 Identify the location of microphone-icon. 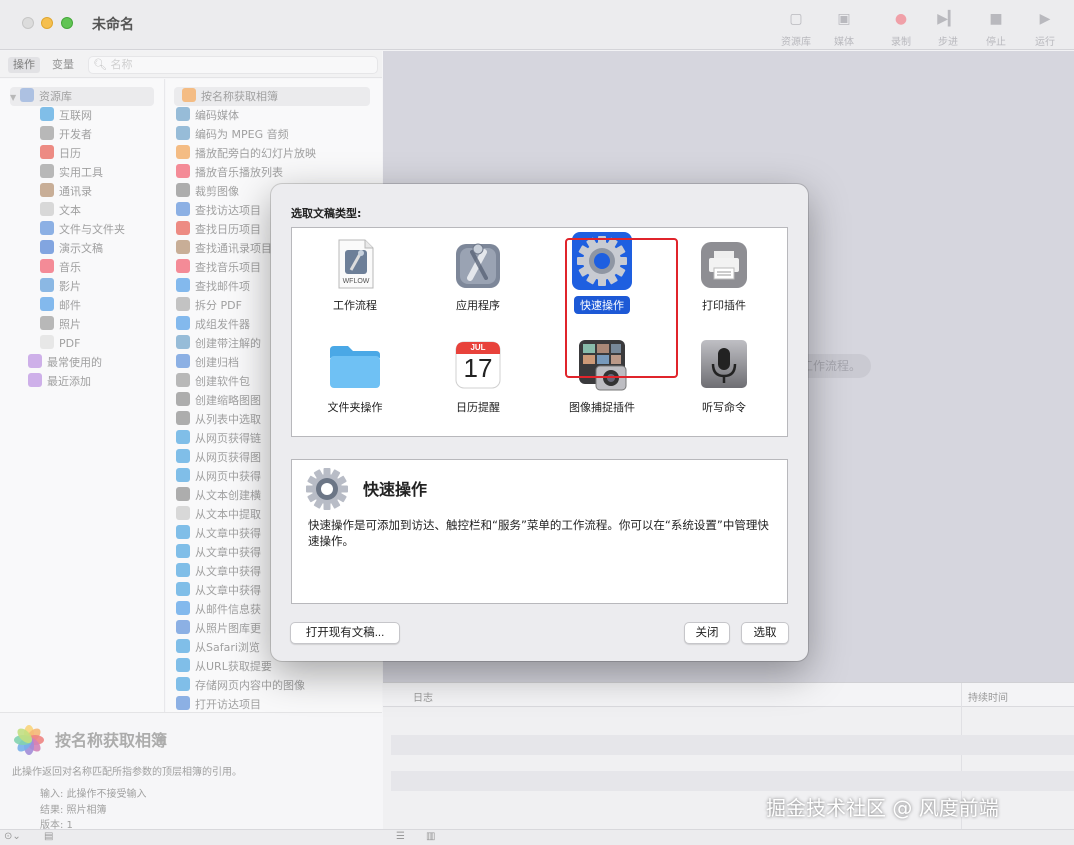
(724, 364).